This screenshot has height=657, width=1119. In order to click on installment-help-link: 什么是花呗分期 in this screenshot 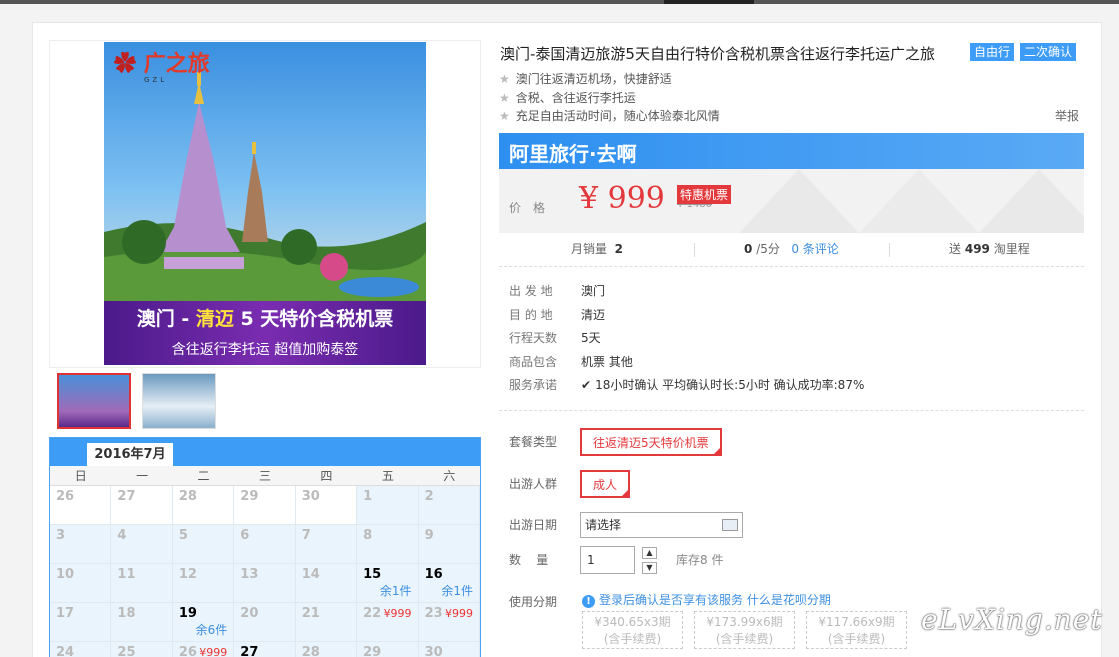, I will do `click(789, 600)`.